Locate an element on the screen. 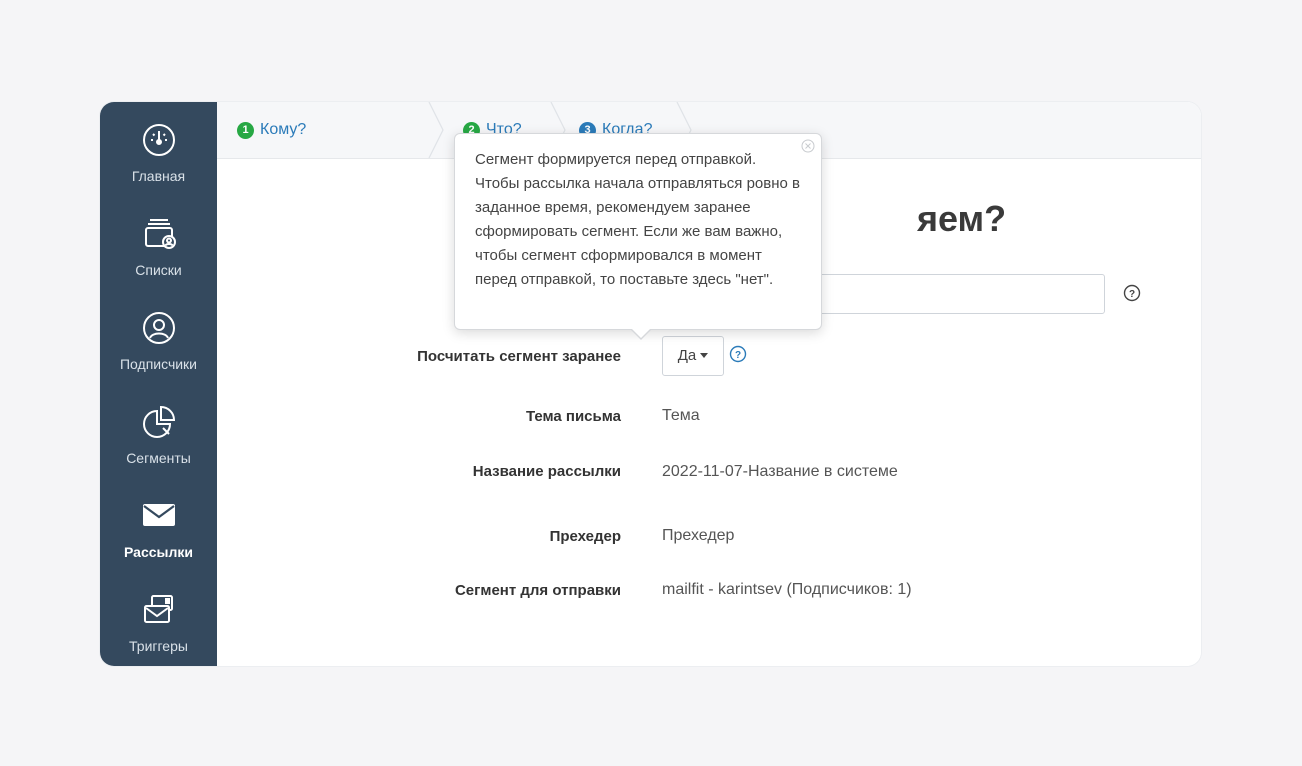 Image resolution: width=1302 pixels, height=766 pixels. sidebar-item-label: Рассылки is located at coordinates (158, 552).